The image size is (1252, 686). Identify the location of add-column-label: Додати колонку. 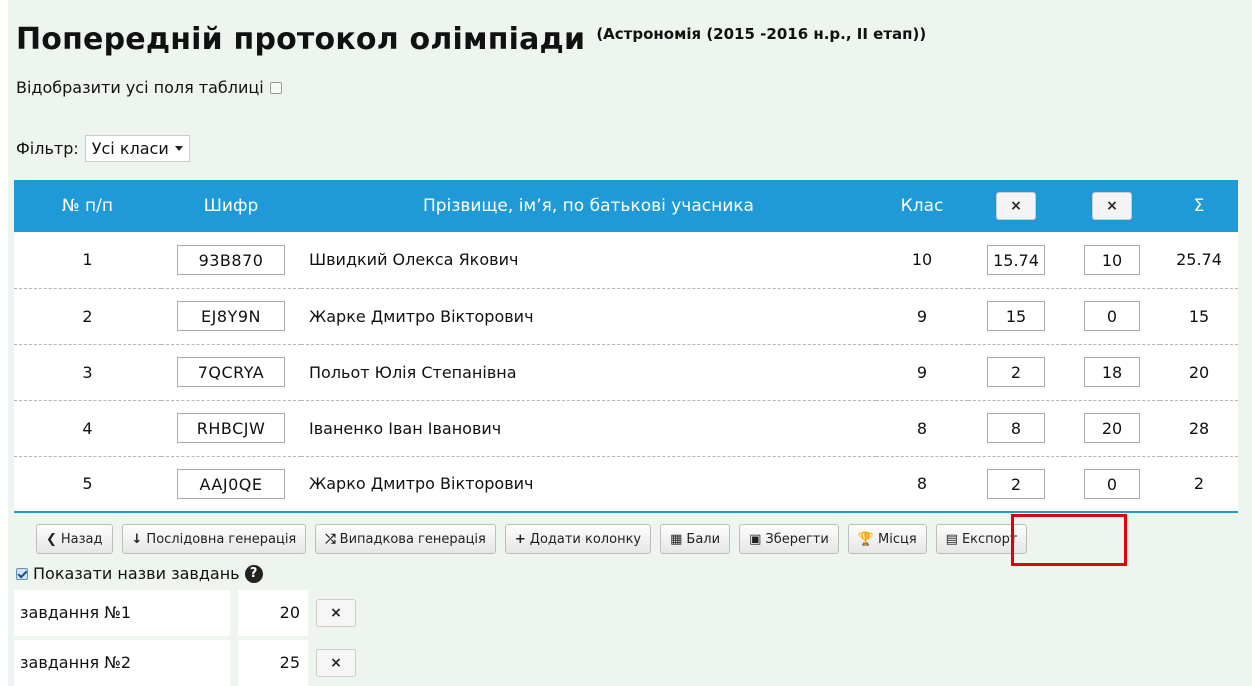
(585, 539).